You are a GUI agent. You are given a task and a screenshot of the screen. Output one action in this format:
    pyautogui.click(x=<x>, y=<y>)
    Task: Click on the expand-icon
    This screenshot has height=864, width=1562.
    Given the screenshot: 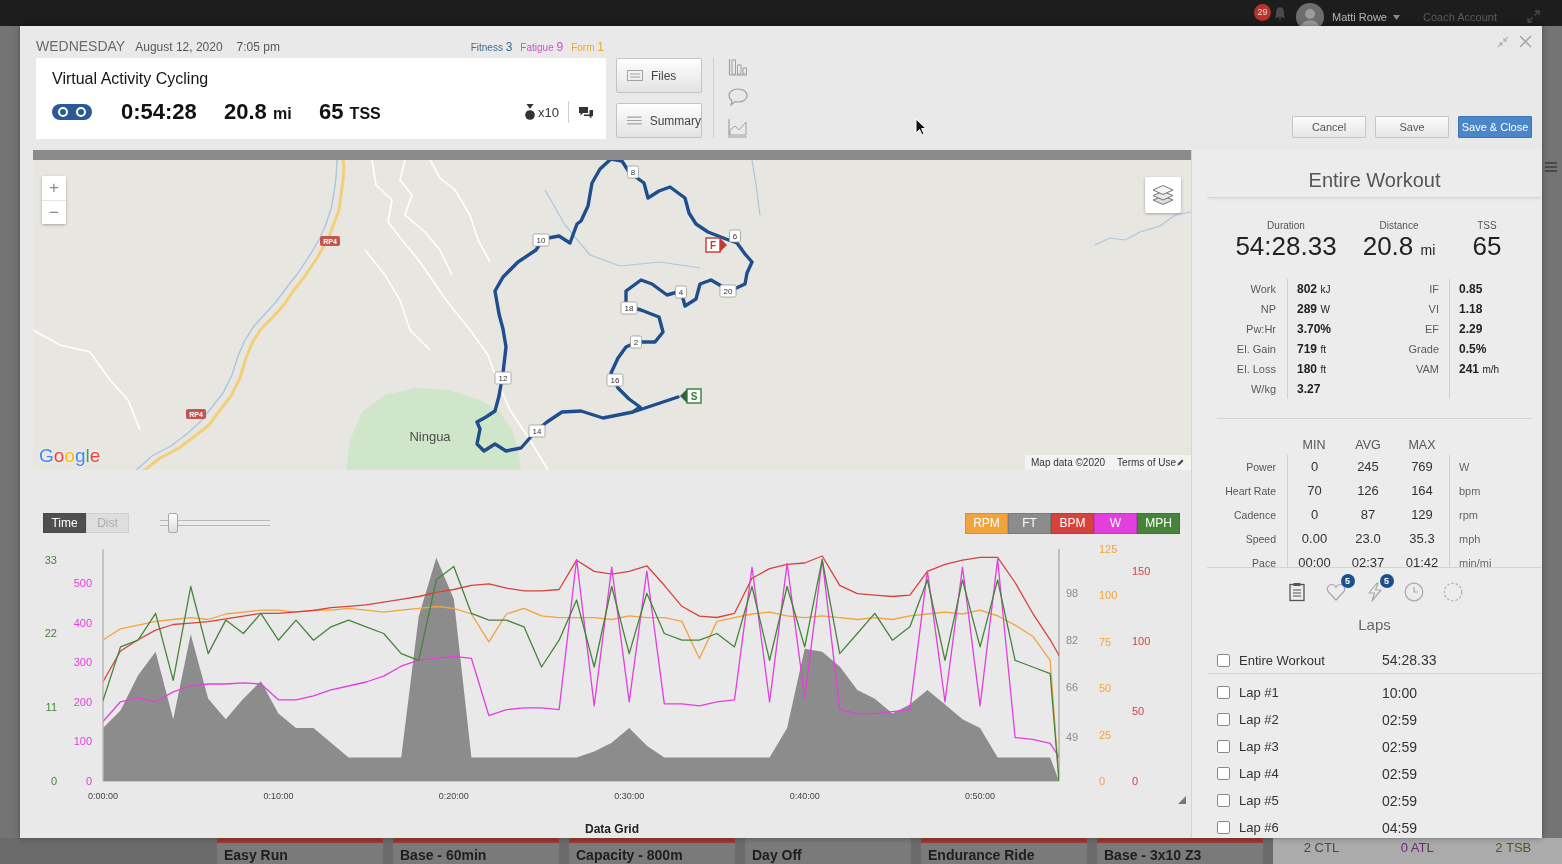 What is the action you would take?
    pyautogui.click(x=1533, y=16)
    